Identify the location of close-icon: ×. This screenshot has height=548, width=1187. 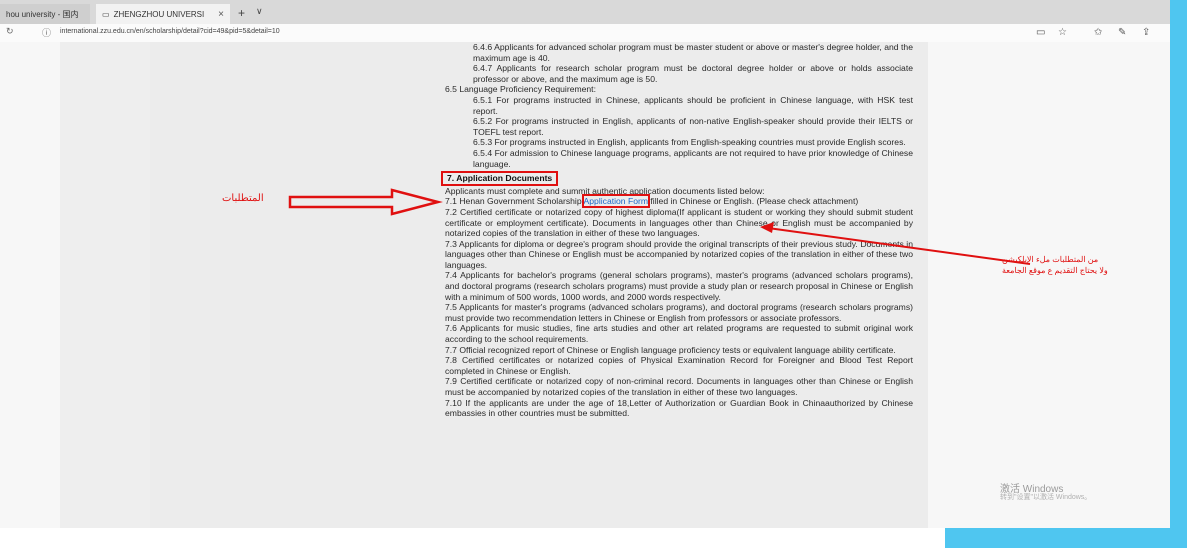
(221, 14).